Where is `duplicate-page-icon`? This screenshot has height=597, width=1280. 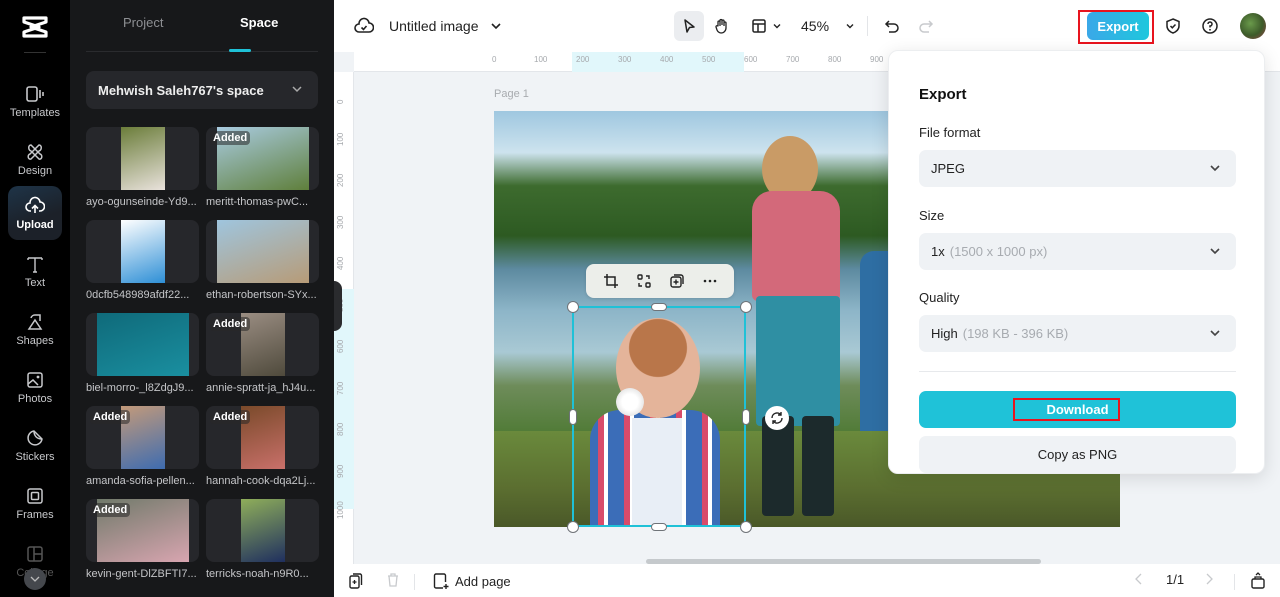
duplicate-page-icon is located at coordinates (356, 581).